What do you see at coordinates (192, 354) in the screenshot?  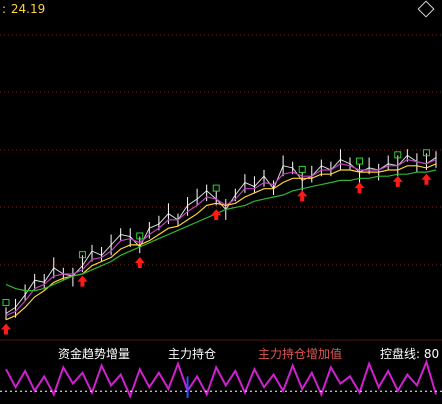 I see `legend-item-main-position: 主力持仓` at bounding box center [192, 354].